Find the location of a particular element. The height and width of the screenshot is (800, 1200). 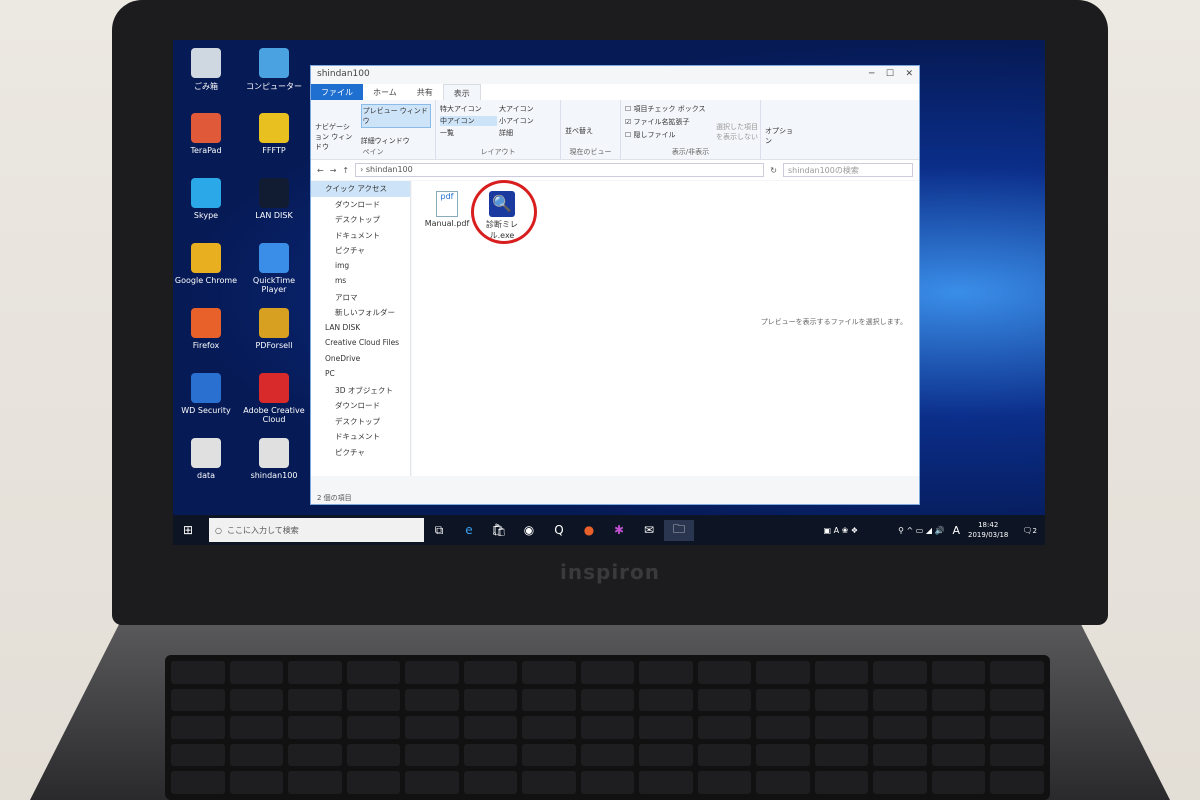

tab-view: 表示 is located at coordinates (461, 92).